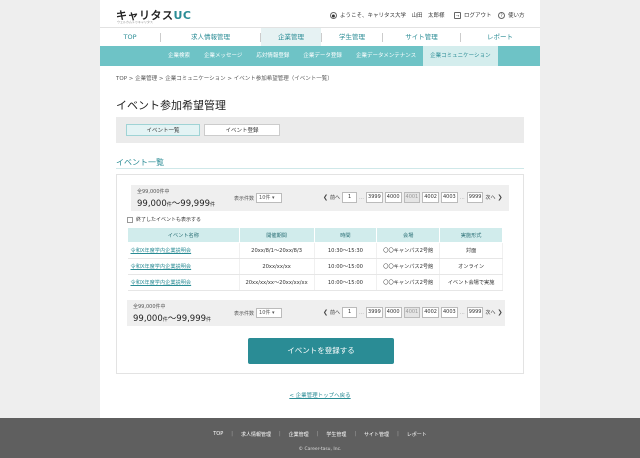 The image size is (640, 458). What do you see at coordinates (272, 56) in the screenshot?
I see `subnav-response-info: 応対情報登録` at bounding box center [272, 56].